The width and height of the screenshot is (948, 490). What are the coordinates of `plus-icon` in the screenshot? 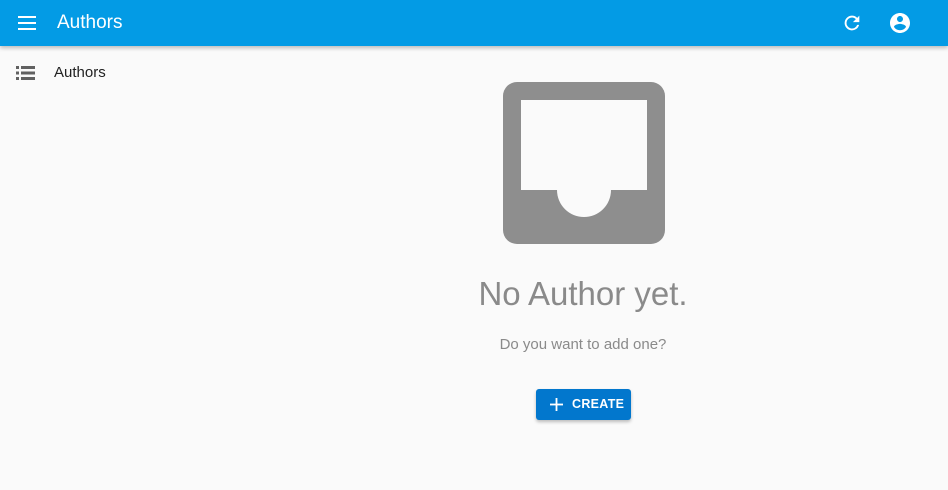 It's located at (556, 404).